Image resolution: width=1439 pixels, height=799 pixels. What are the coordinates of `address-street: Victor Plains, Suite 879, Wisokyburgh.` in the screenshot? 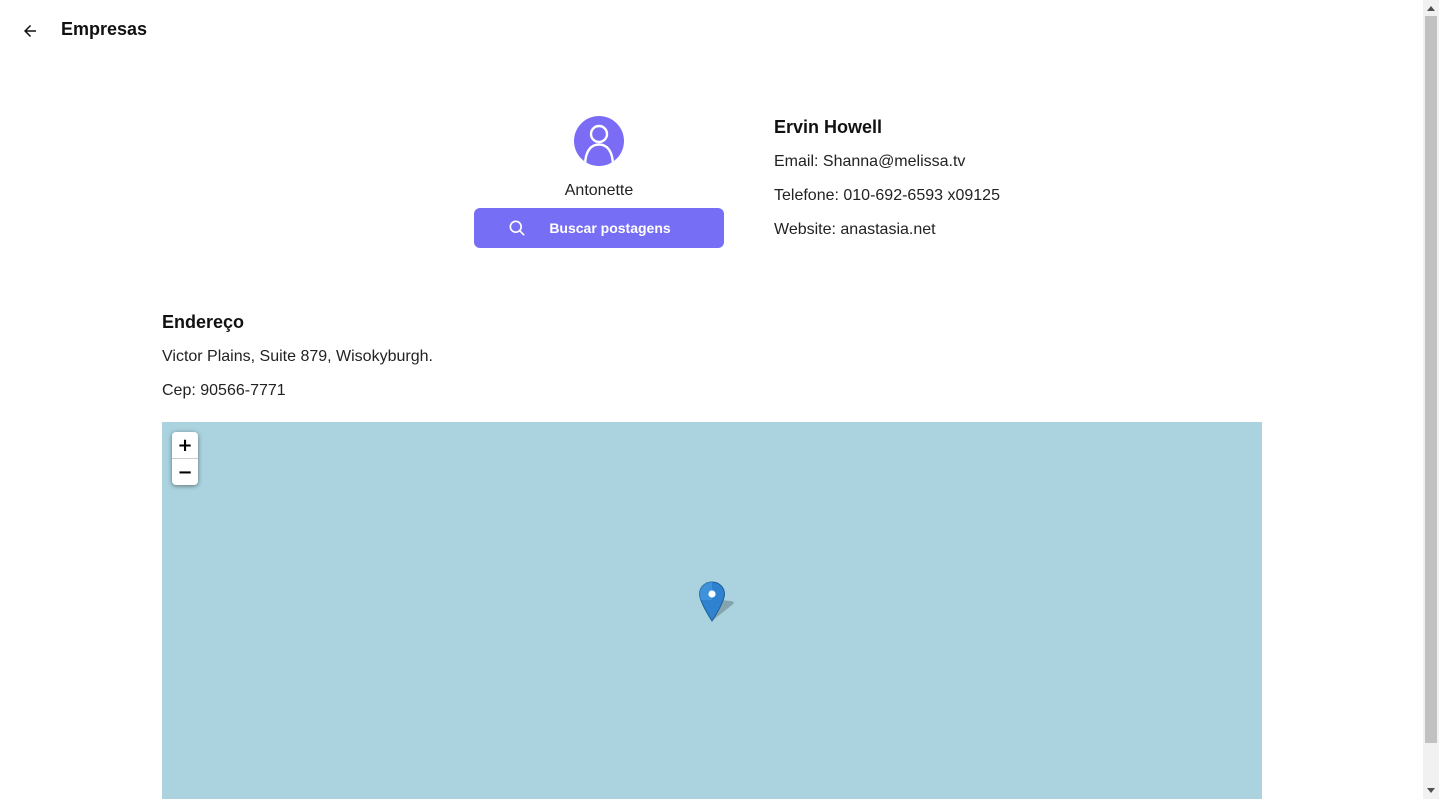 It's located at (297, 356).